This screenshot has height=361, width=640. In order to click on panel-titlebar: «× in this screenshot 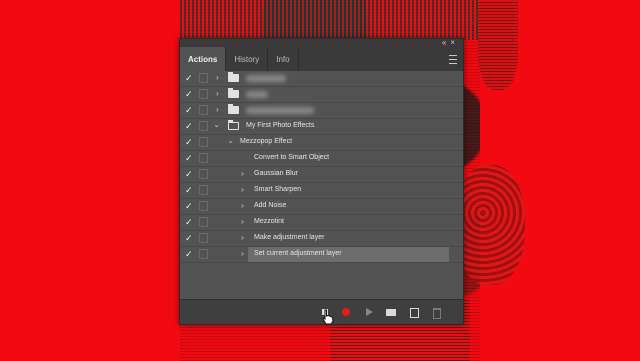, I will do `click(321, 42)`.